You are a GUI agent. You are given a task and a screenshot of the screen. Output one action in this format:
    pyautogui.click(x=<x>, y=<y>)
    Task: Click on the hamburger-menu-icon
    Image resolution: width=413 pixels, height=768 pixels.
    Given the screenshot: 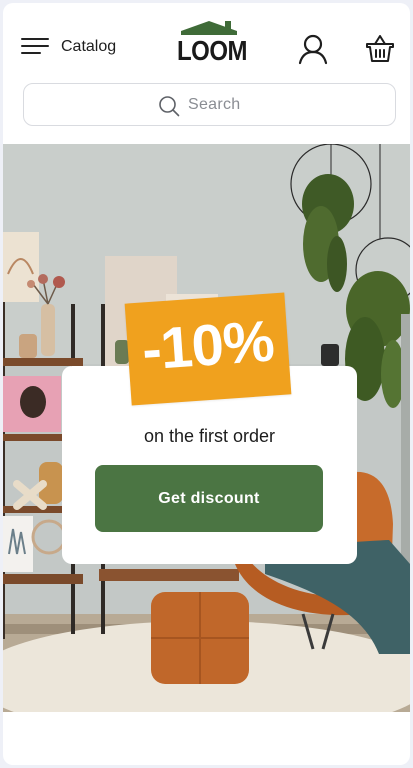 What is the action you would take?
    pyautogui.click(x=36, y=47)
    